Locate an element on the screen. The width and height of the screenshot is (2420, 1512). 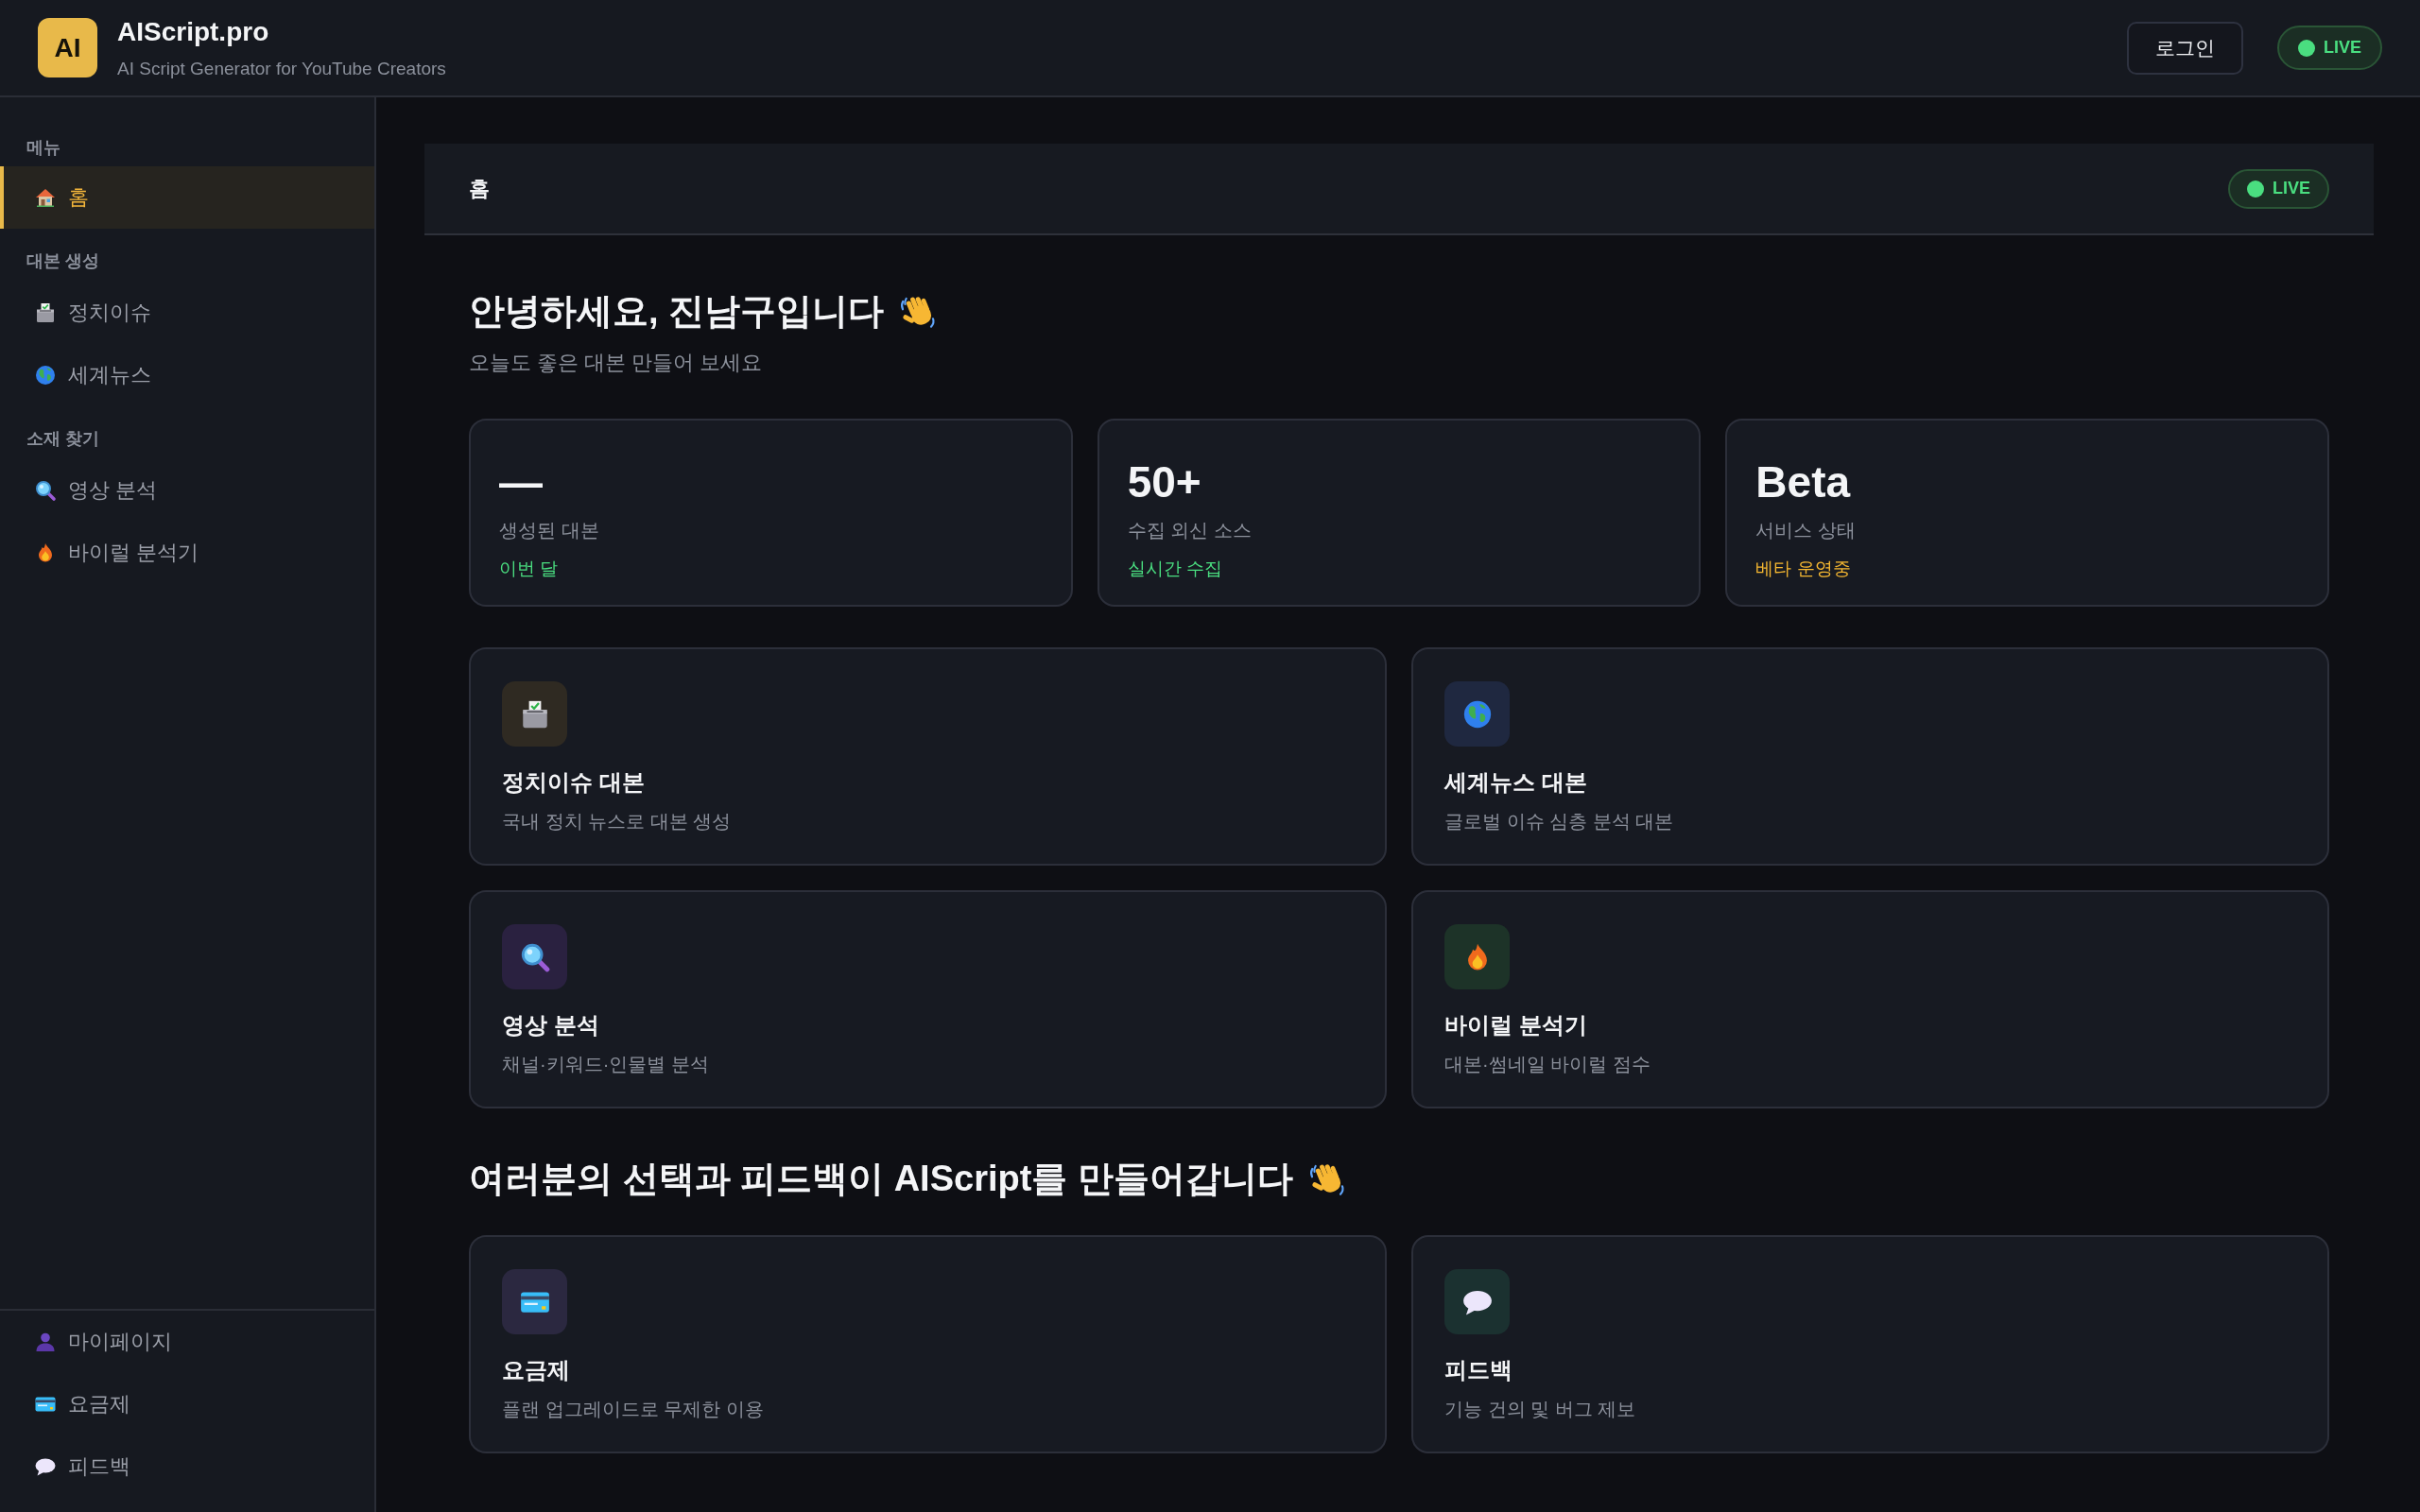
sidebar-item: 정치이슈 is located at coordinates (187, 313).